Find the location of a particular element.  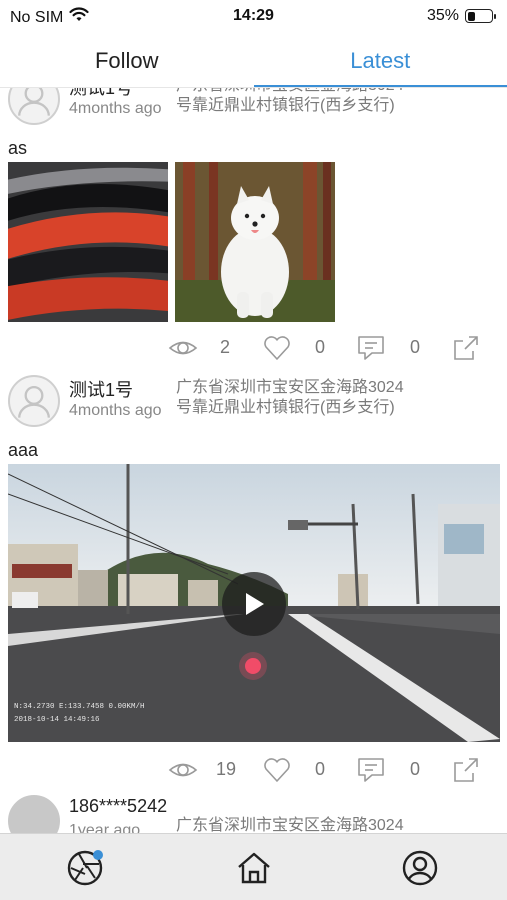

tab-bar: Follow Latest is located at coordinates (253, 61).